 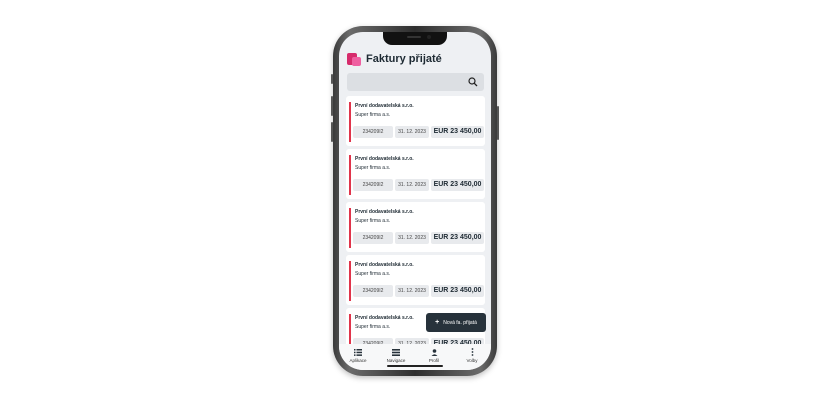 I want to click on tab-label: Volby, so click(x=472, y=360).